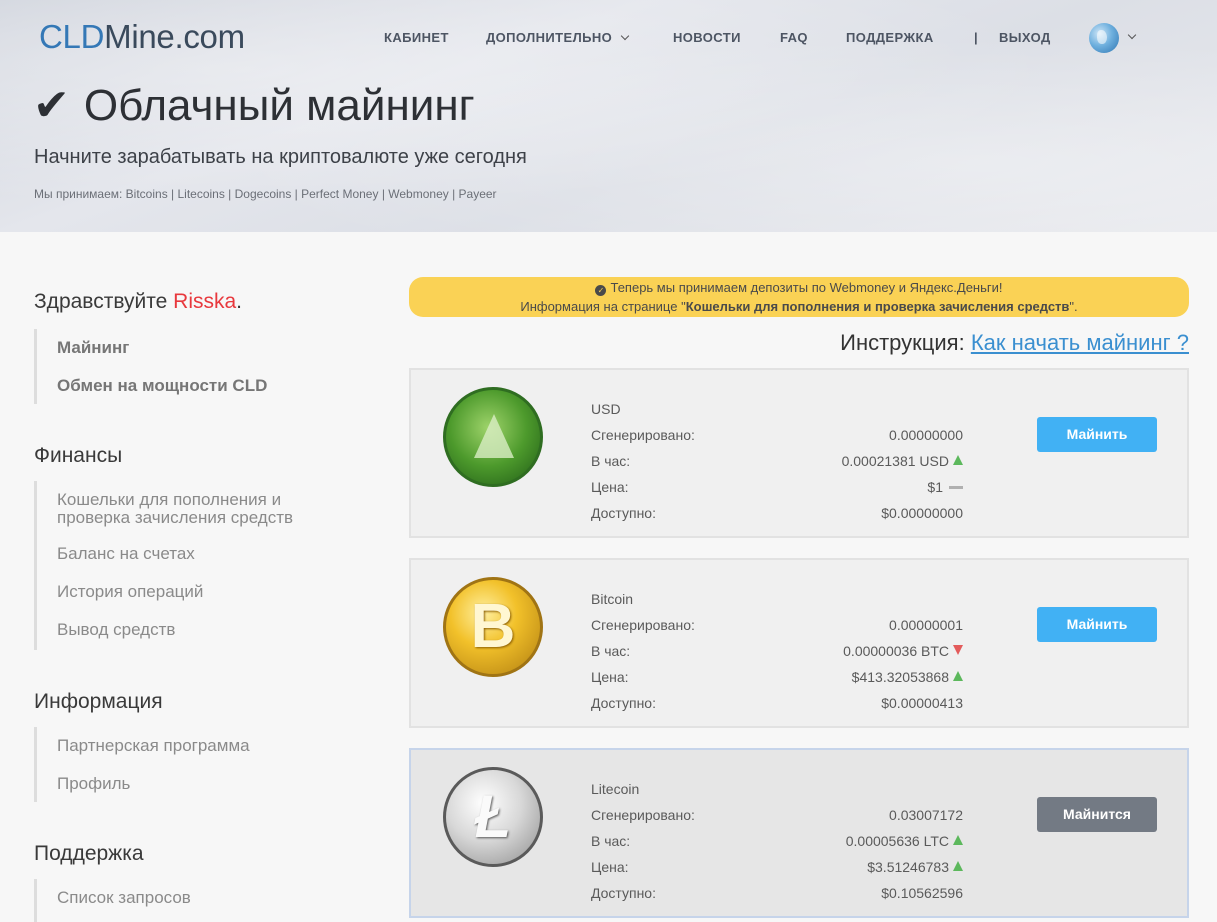  Describe the element at coordinates (958, 650) in the screenshot. I see `trend-down-icon` at that location.